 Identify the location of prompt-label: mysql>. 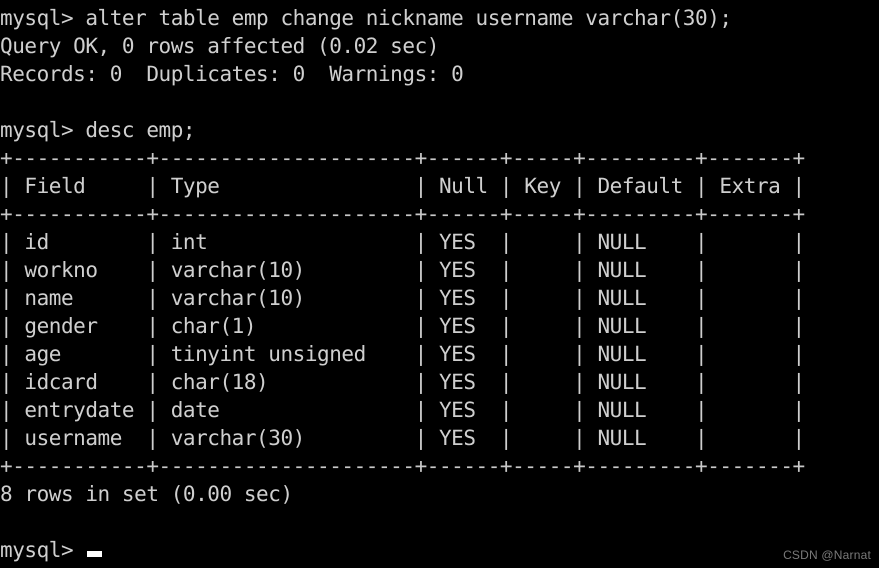
(43, 550).